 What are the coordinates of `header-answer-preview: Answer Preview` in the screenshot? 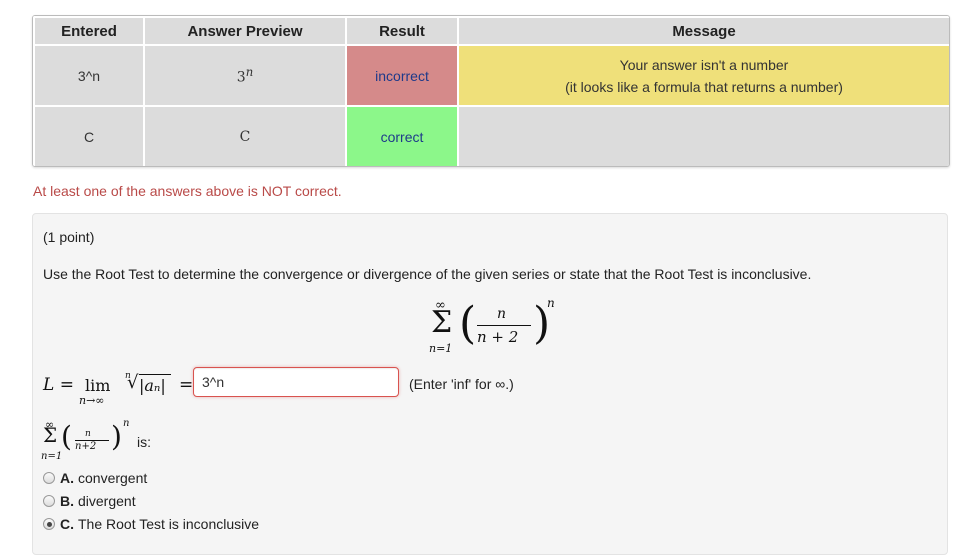 It's located at (245, 31).